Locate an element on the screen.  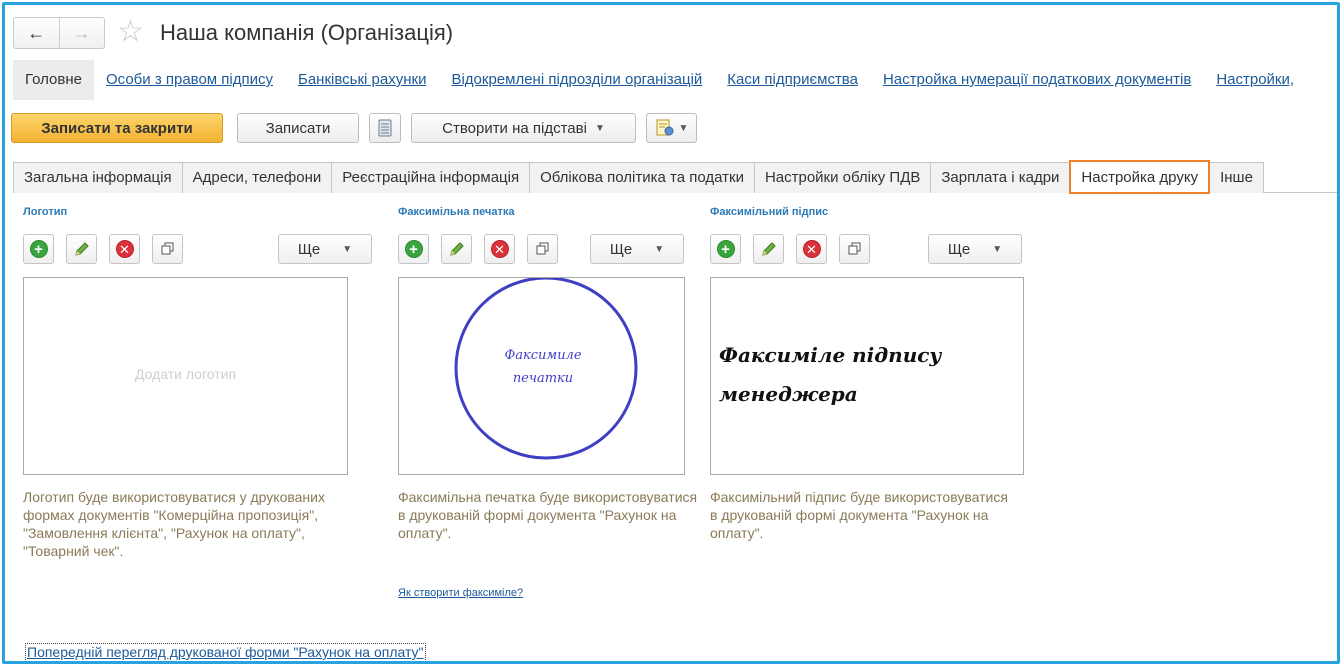
page-title: Наша компанія (Організація) is located at coordinates (307, 32).